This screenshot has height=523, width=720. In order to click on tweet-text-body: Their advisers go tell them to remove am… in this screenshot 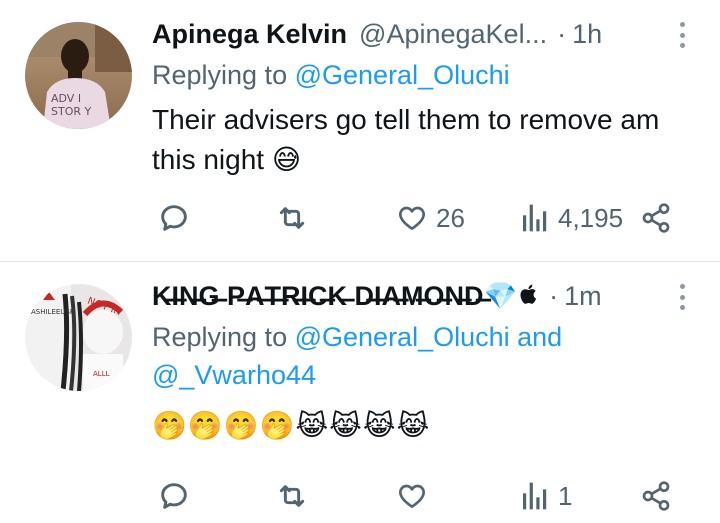, I will do `click(406, 139)`.